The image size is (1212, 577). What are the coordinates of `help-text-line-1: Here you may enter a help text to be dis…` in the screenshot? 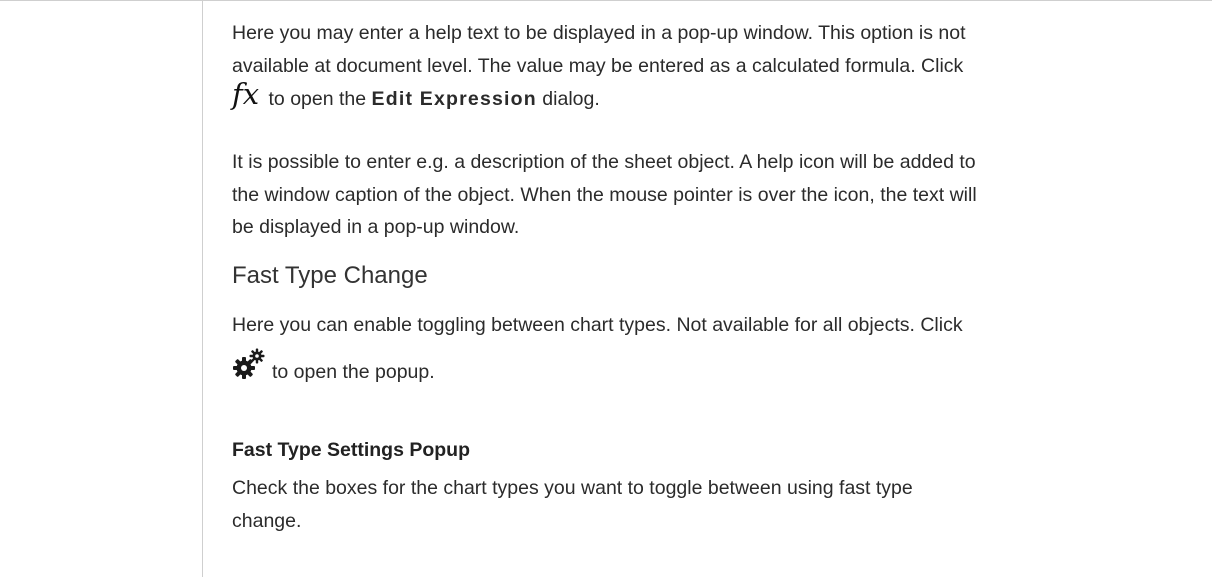 It's located at (599, 33).